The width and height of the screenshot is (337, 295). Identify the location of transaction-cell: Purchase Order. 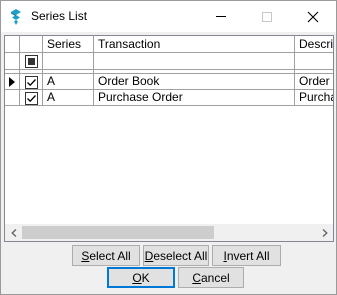
(194, 97).